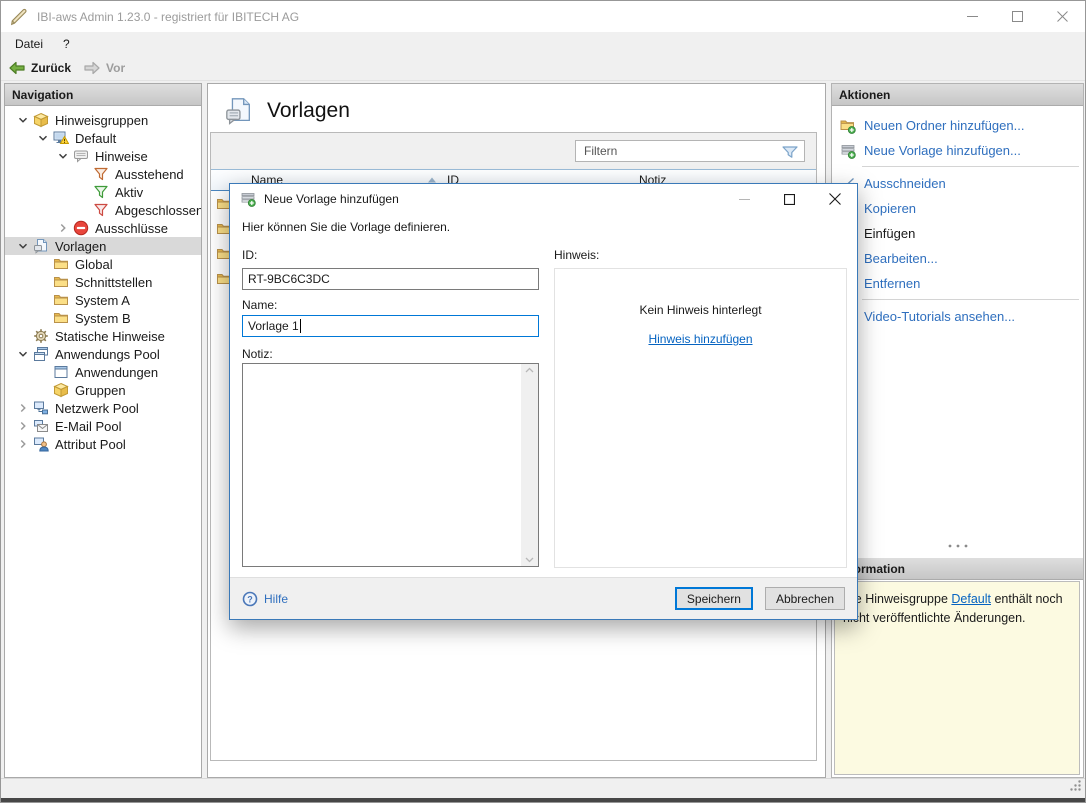 This screenshot has height=803, width=1086. I want to click on name-input: Vorlage 1, so click(390, 326).